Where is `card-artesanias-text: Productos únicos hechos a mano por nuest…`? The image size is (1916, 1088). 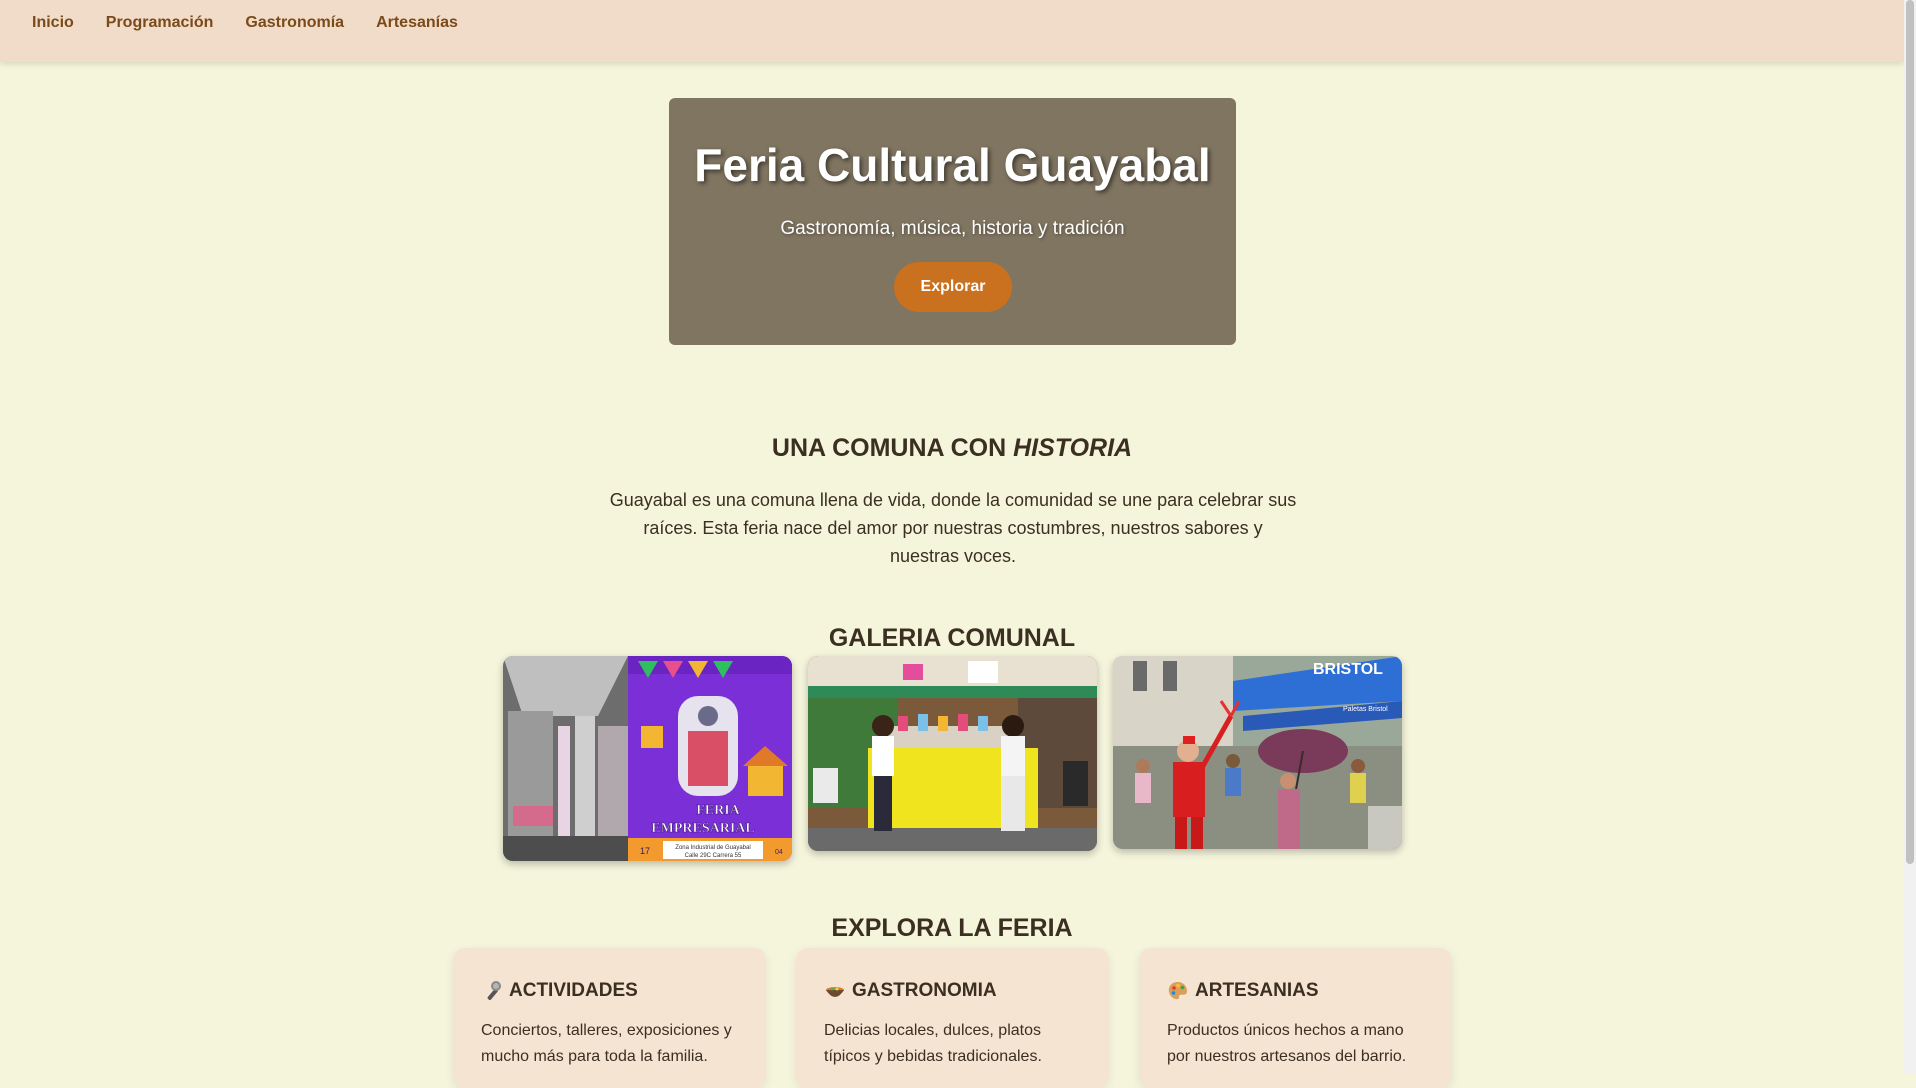
card-artesanias-text: Productos únicos hechos a mano por nuest… is located at coordinates (1287, 1043).